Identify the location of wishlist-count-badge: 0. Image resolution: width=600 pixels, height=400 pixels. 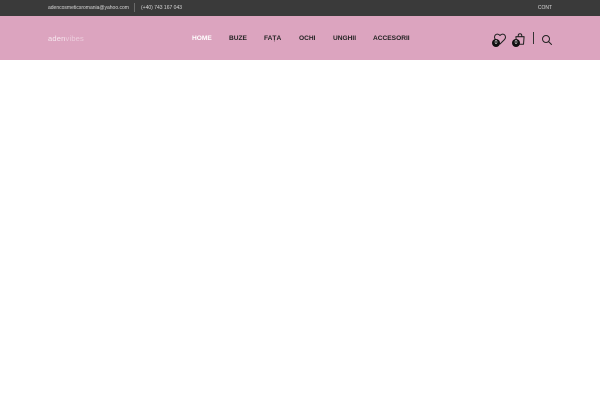
(496, 43).